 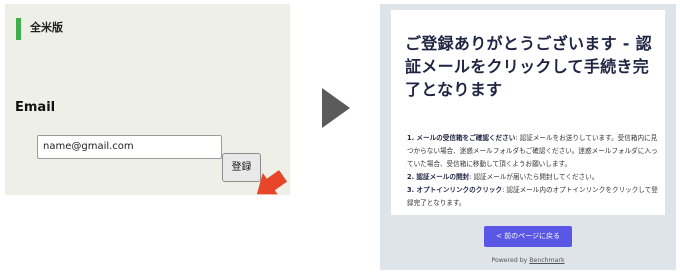 I want to click on play-arrow-icon, so click(x=336, y=108).